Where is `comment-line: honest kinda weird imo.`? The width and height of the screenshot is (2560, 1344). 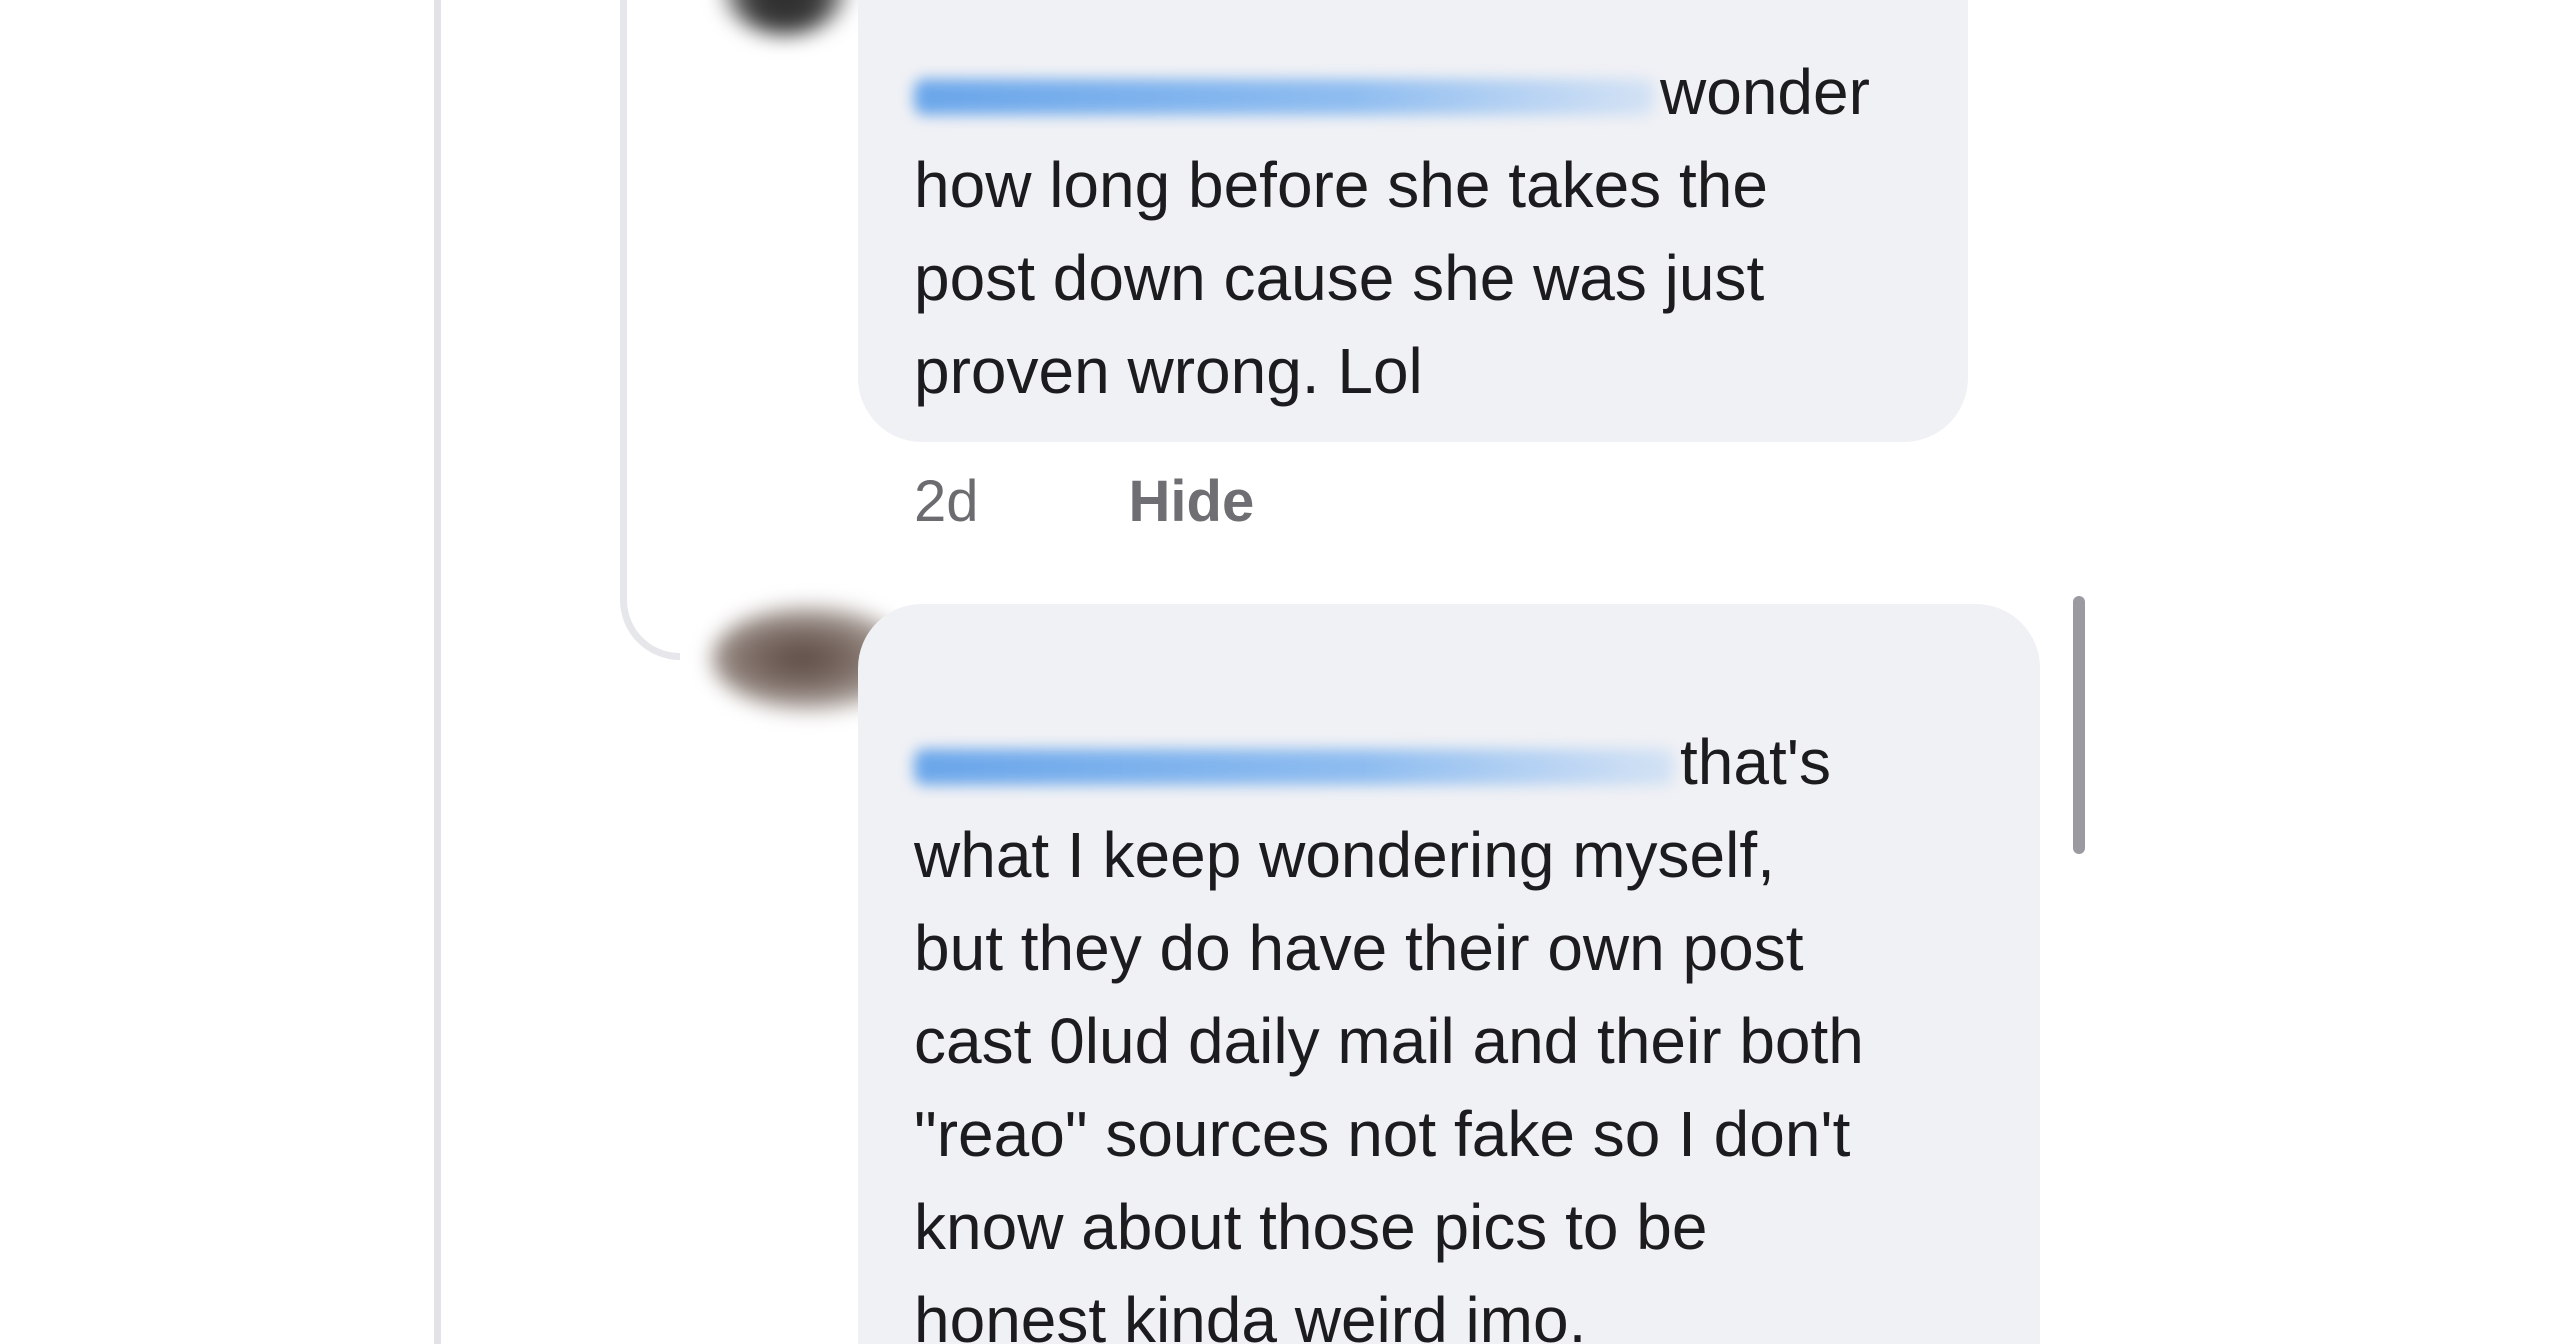 comment-line: honest kinda weird imo. is located at coordinates (1250, 1314).